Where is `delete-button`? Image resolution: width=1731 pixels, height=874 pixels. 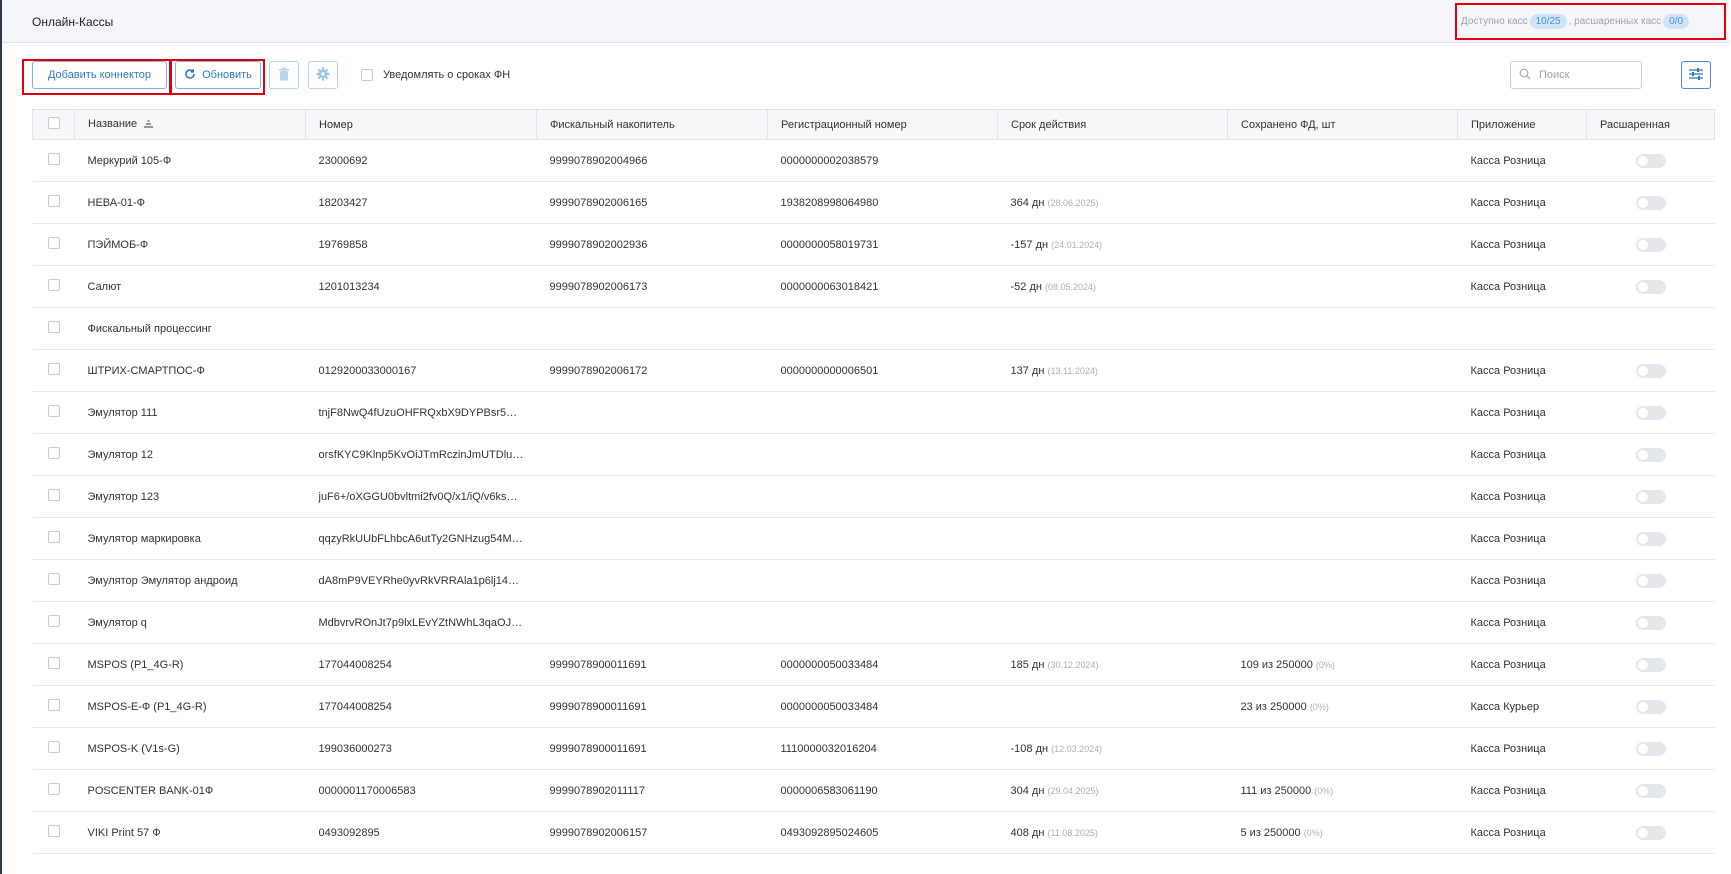
delete-button is located at coordinates (284, 75).